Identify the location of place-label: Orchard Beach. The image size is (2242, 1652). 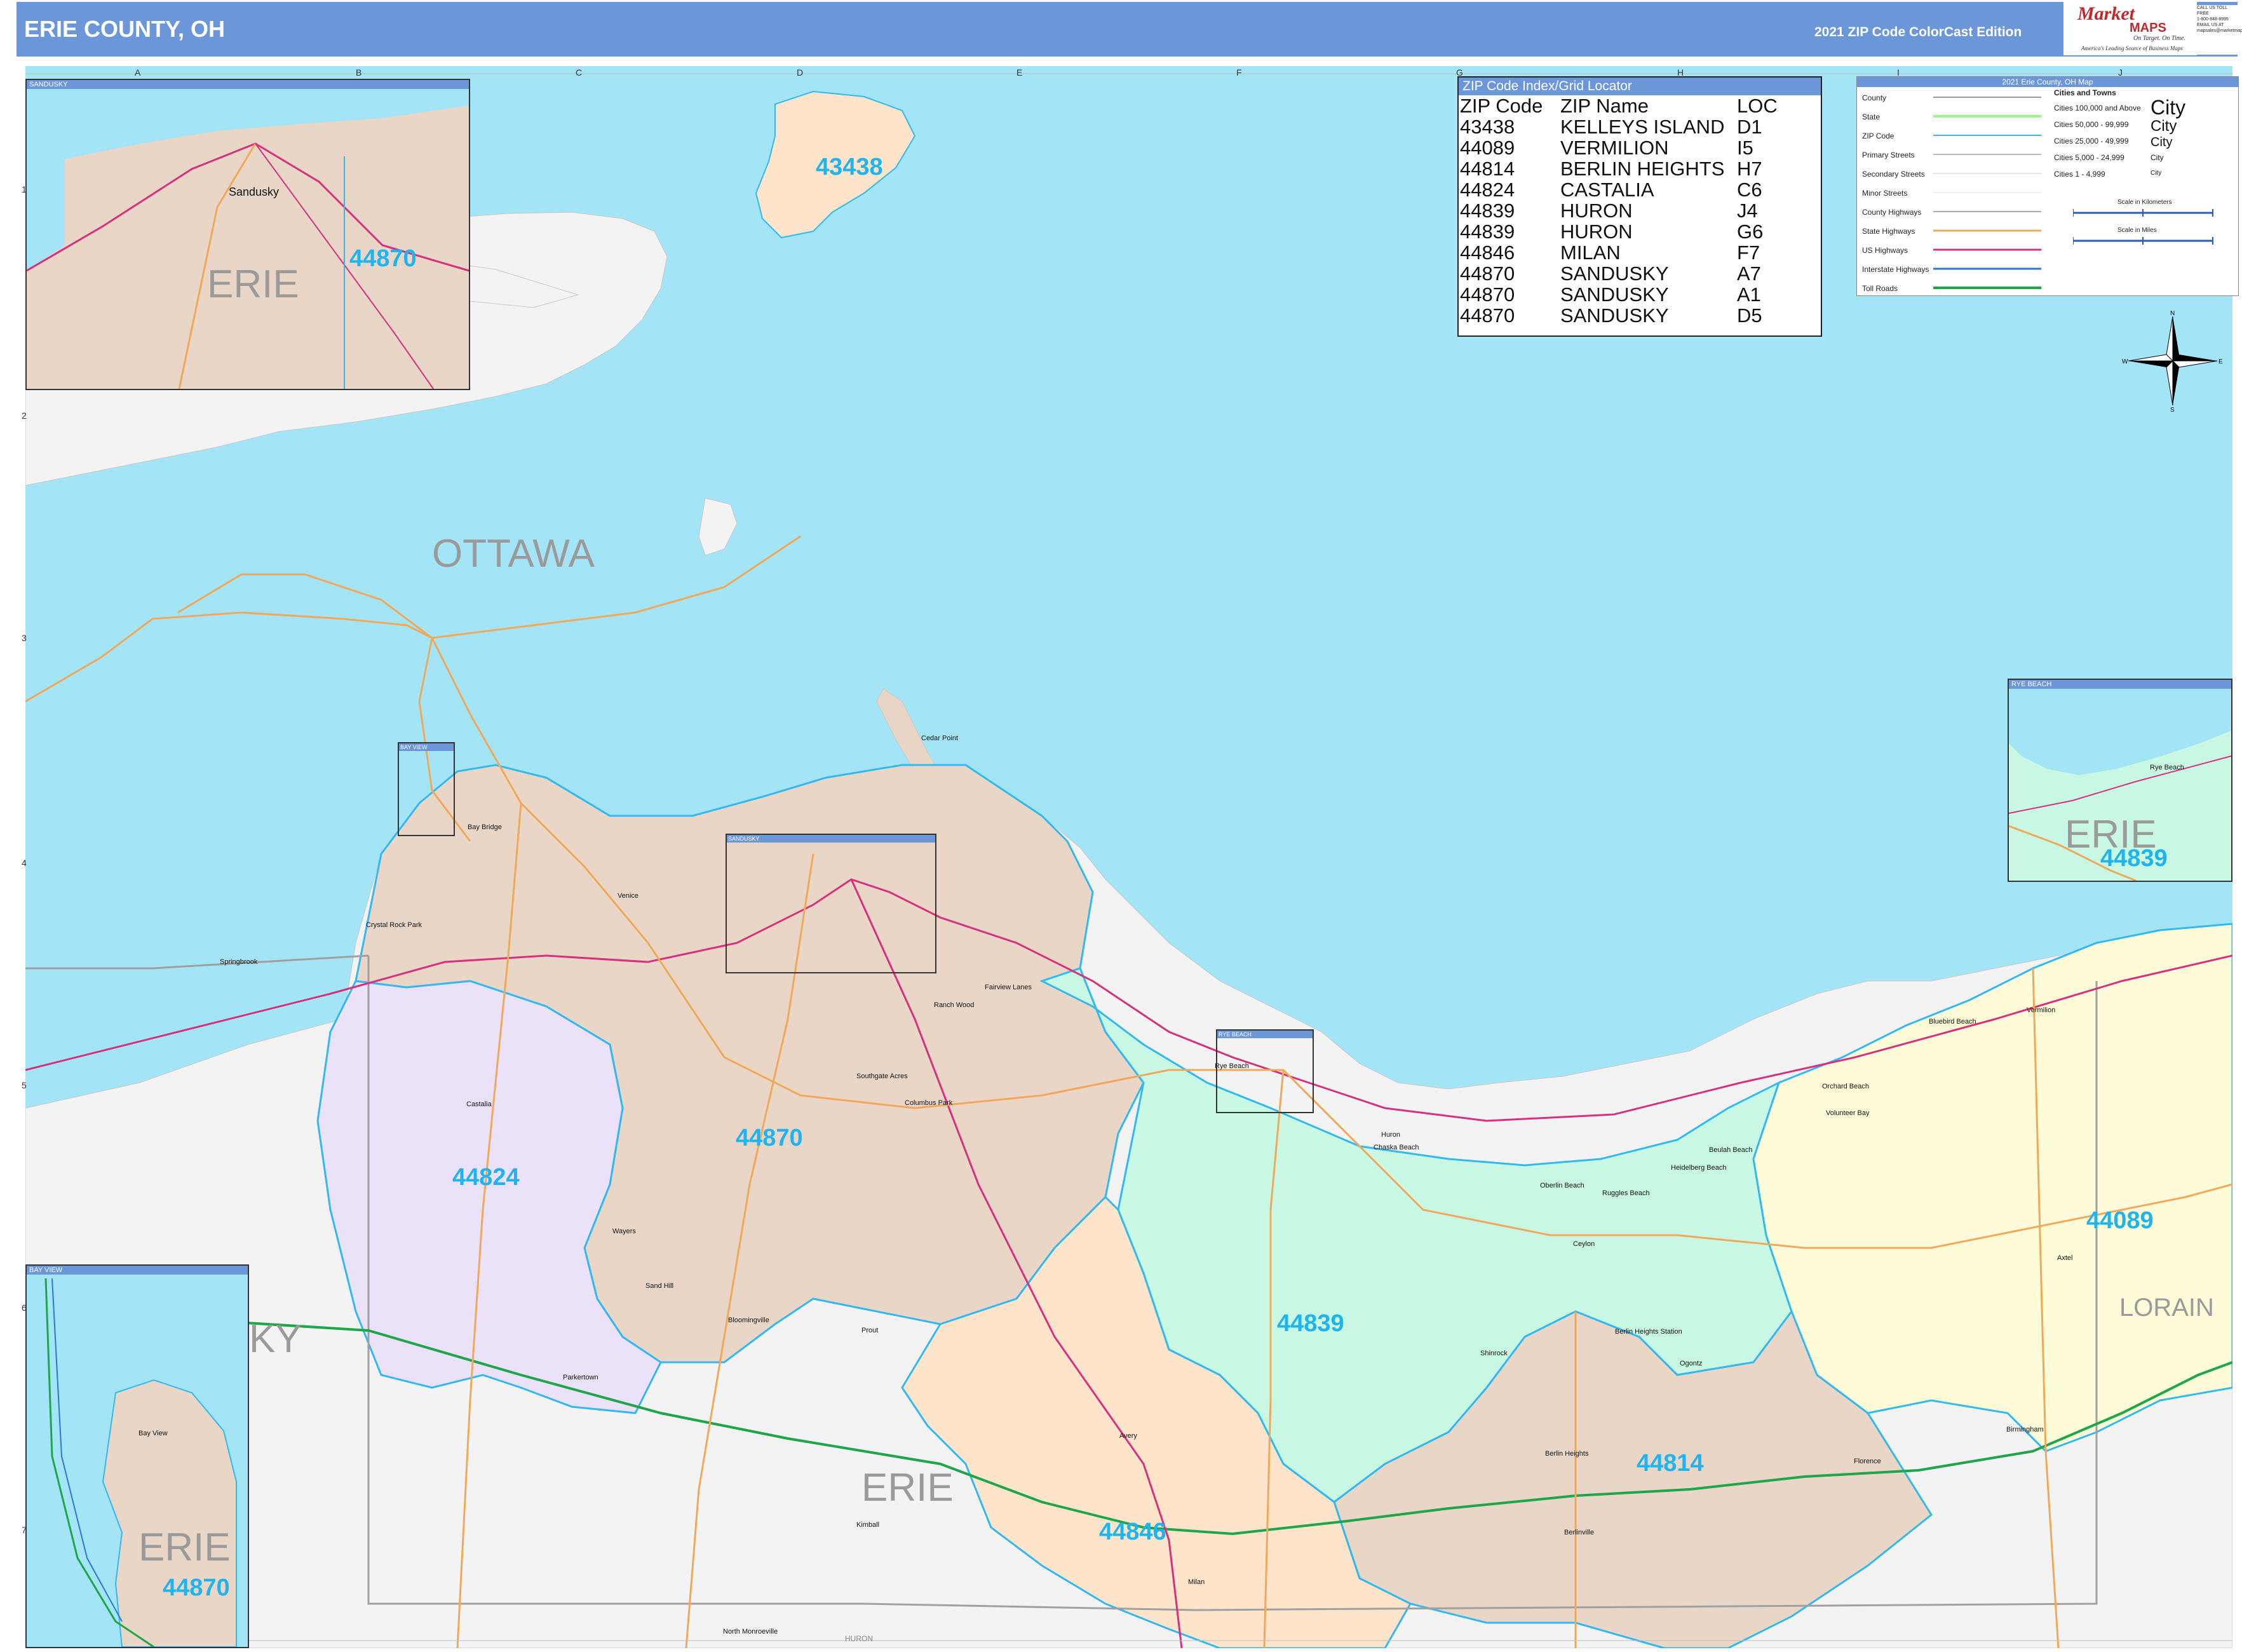
(1845, 1086).